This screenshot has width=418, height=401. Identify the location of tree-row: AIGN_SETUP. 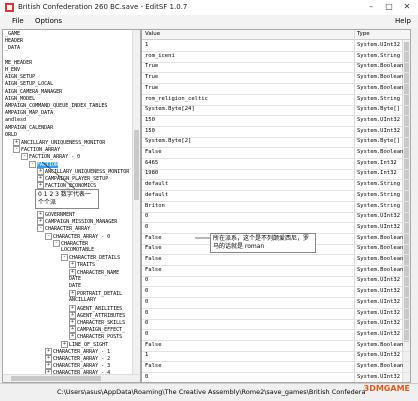
(20, 77).